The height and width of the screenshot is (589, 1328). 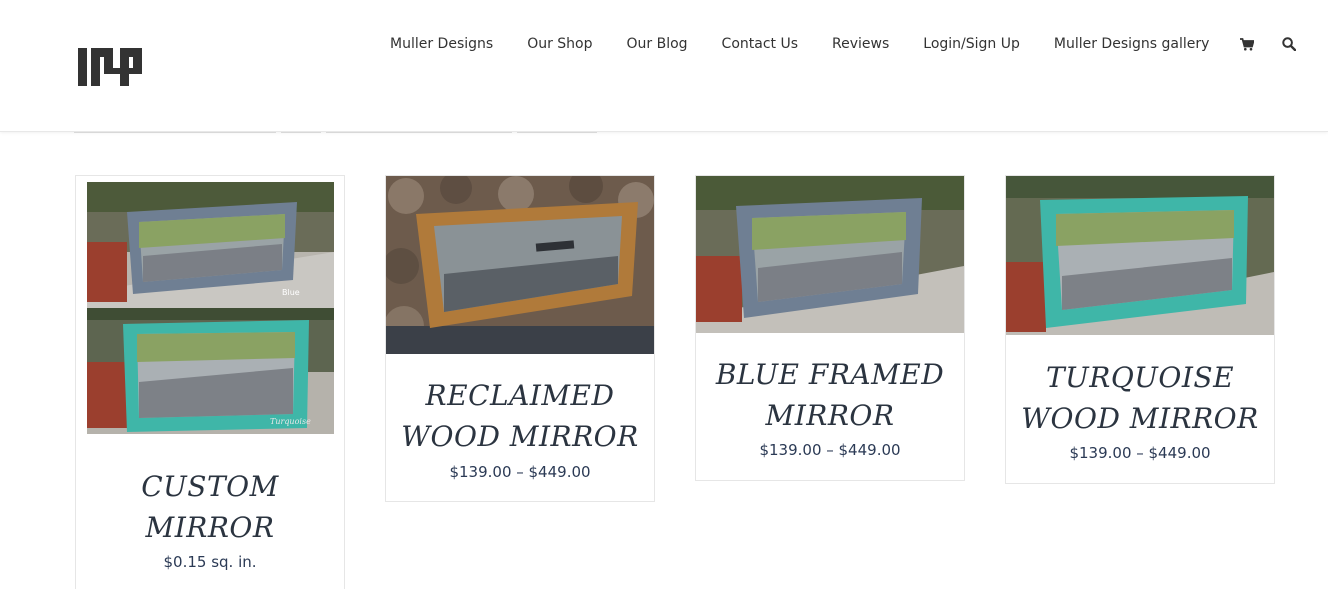 I want to click on nav-contact-us: Contact Us, so click(x=760, y=44).